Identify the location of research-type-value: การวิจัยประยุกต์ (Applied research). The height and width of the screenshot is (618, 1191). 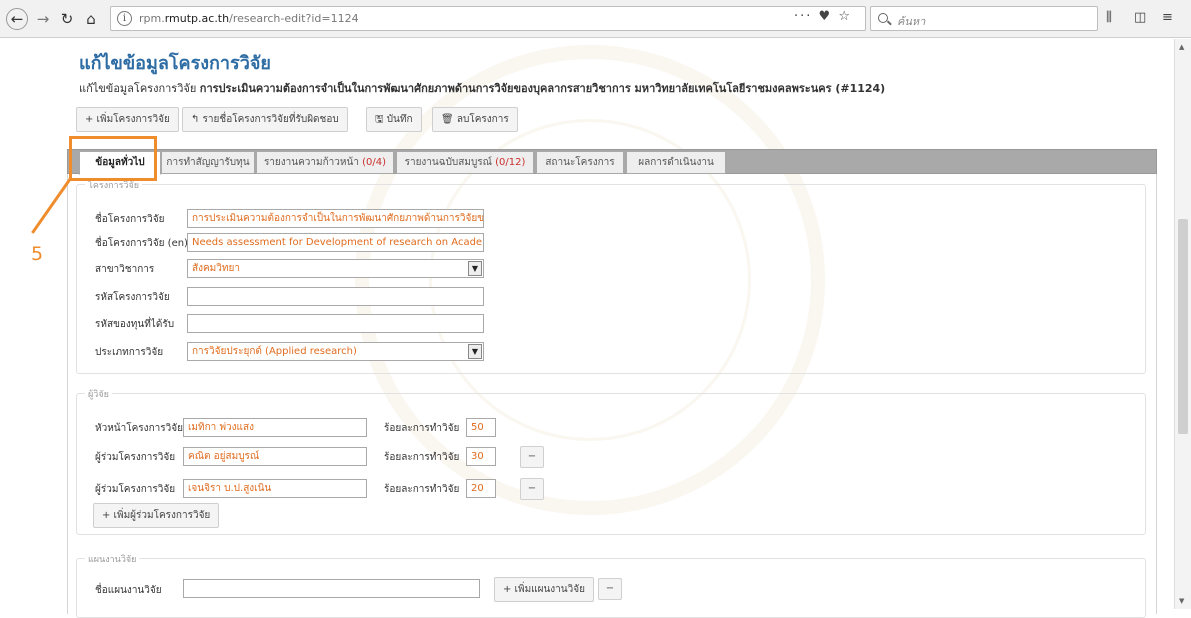
(274, 351).